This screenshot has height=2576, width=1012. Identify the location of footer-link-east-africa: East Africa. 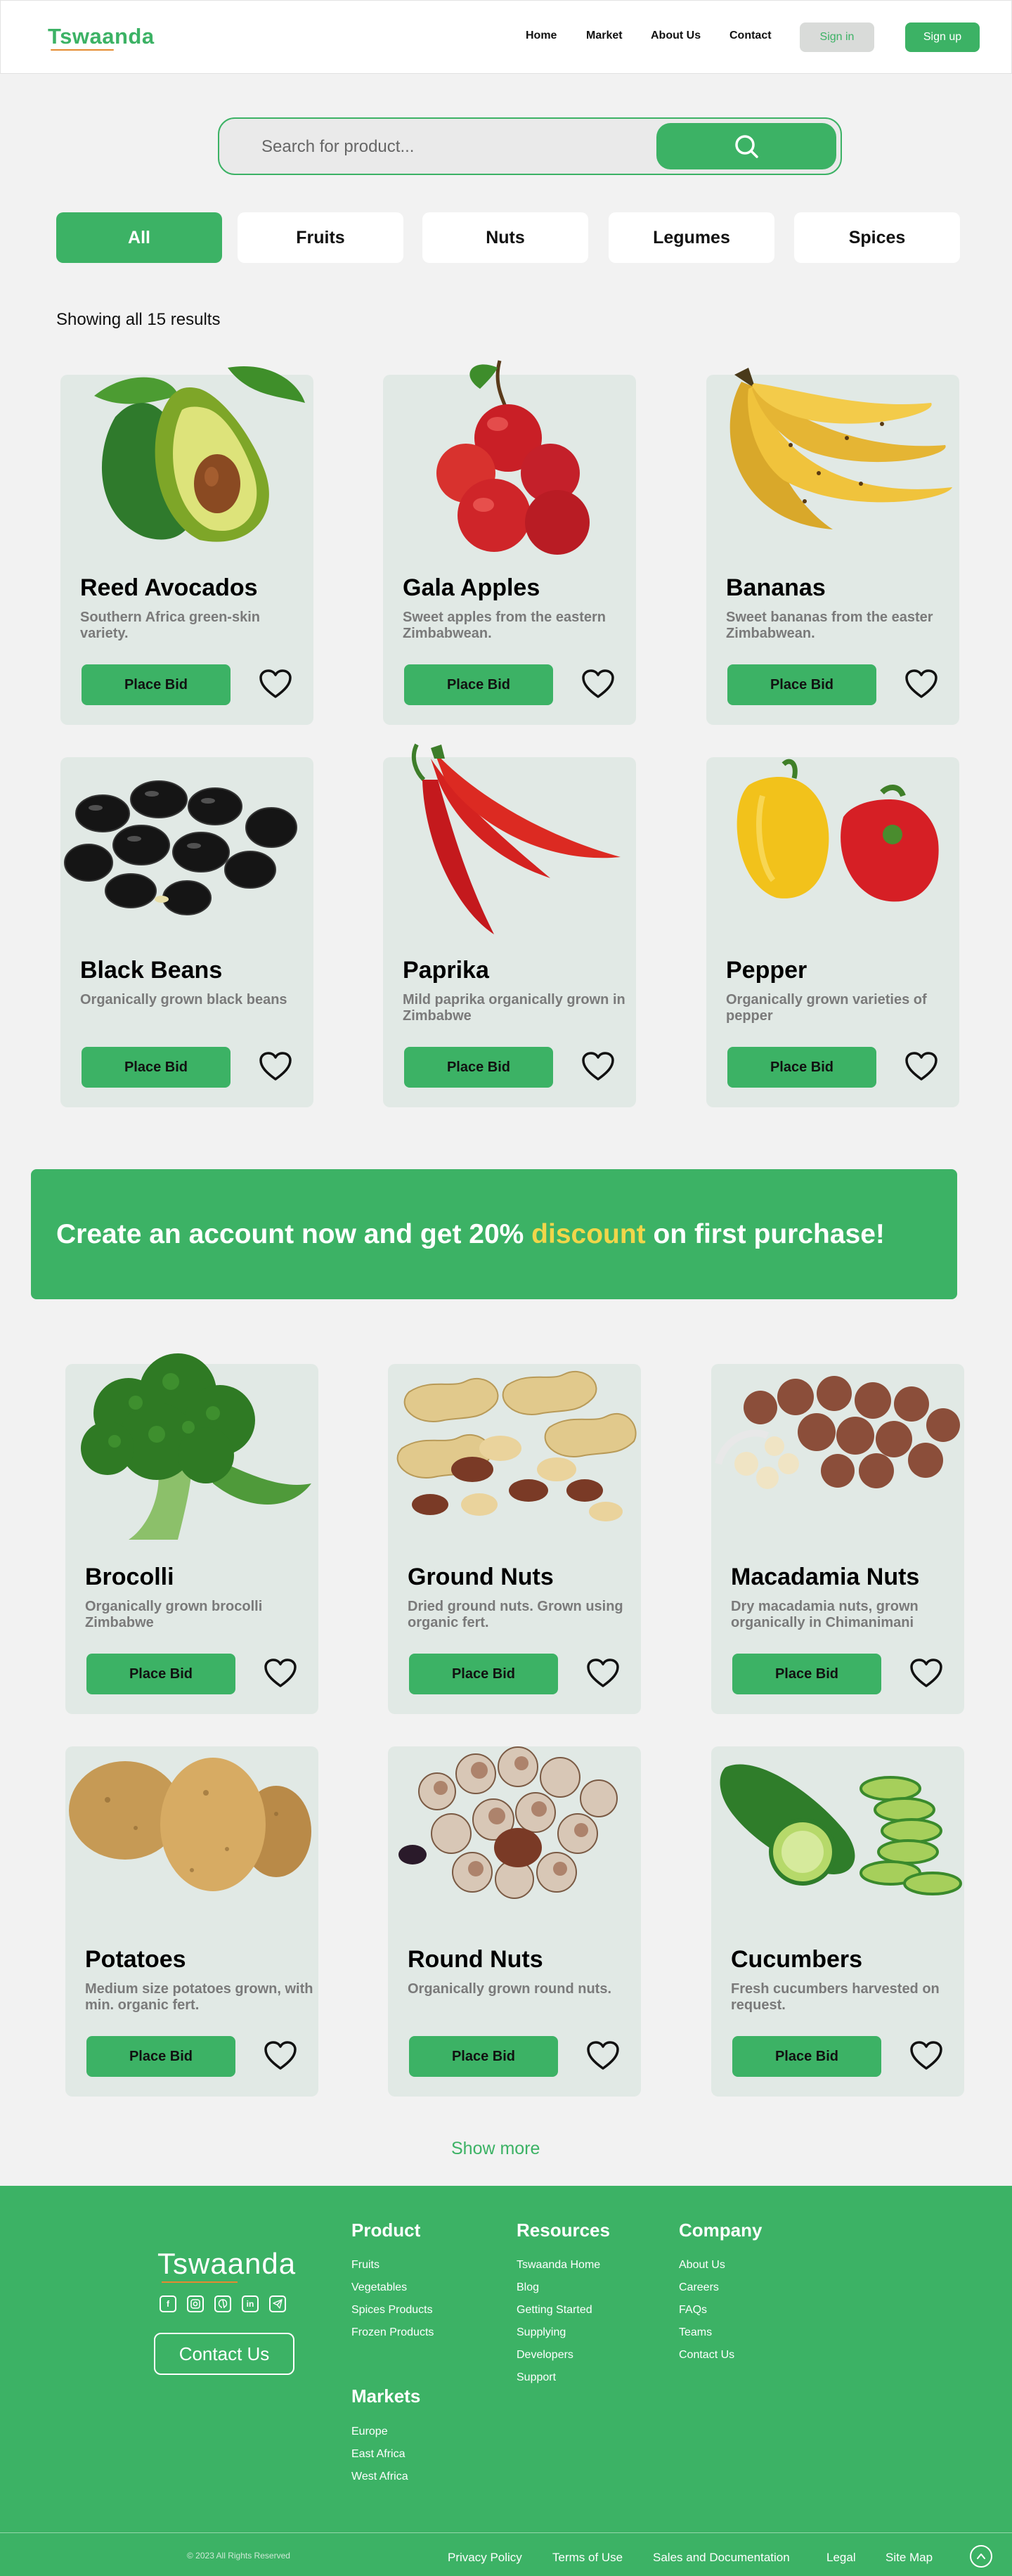
(378, 2454).